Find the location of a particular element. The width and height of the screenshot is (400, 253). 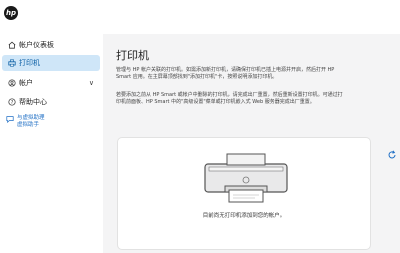

virtual-assistant-link: 与虚拟助理 虚拟助手 is located at coordinates (25, 122).